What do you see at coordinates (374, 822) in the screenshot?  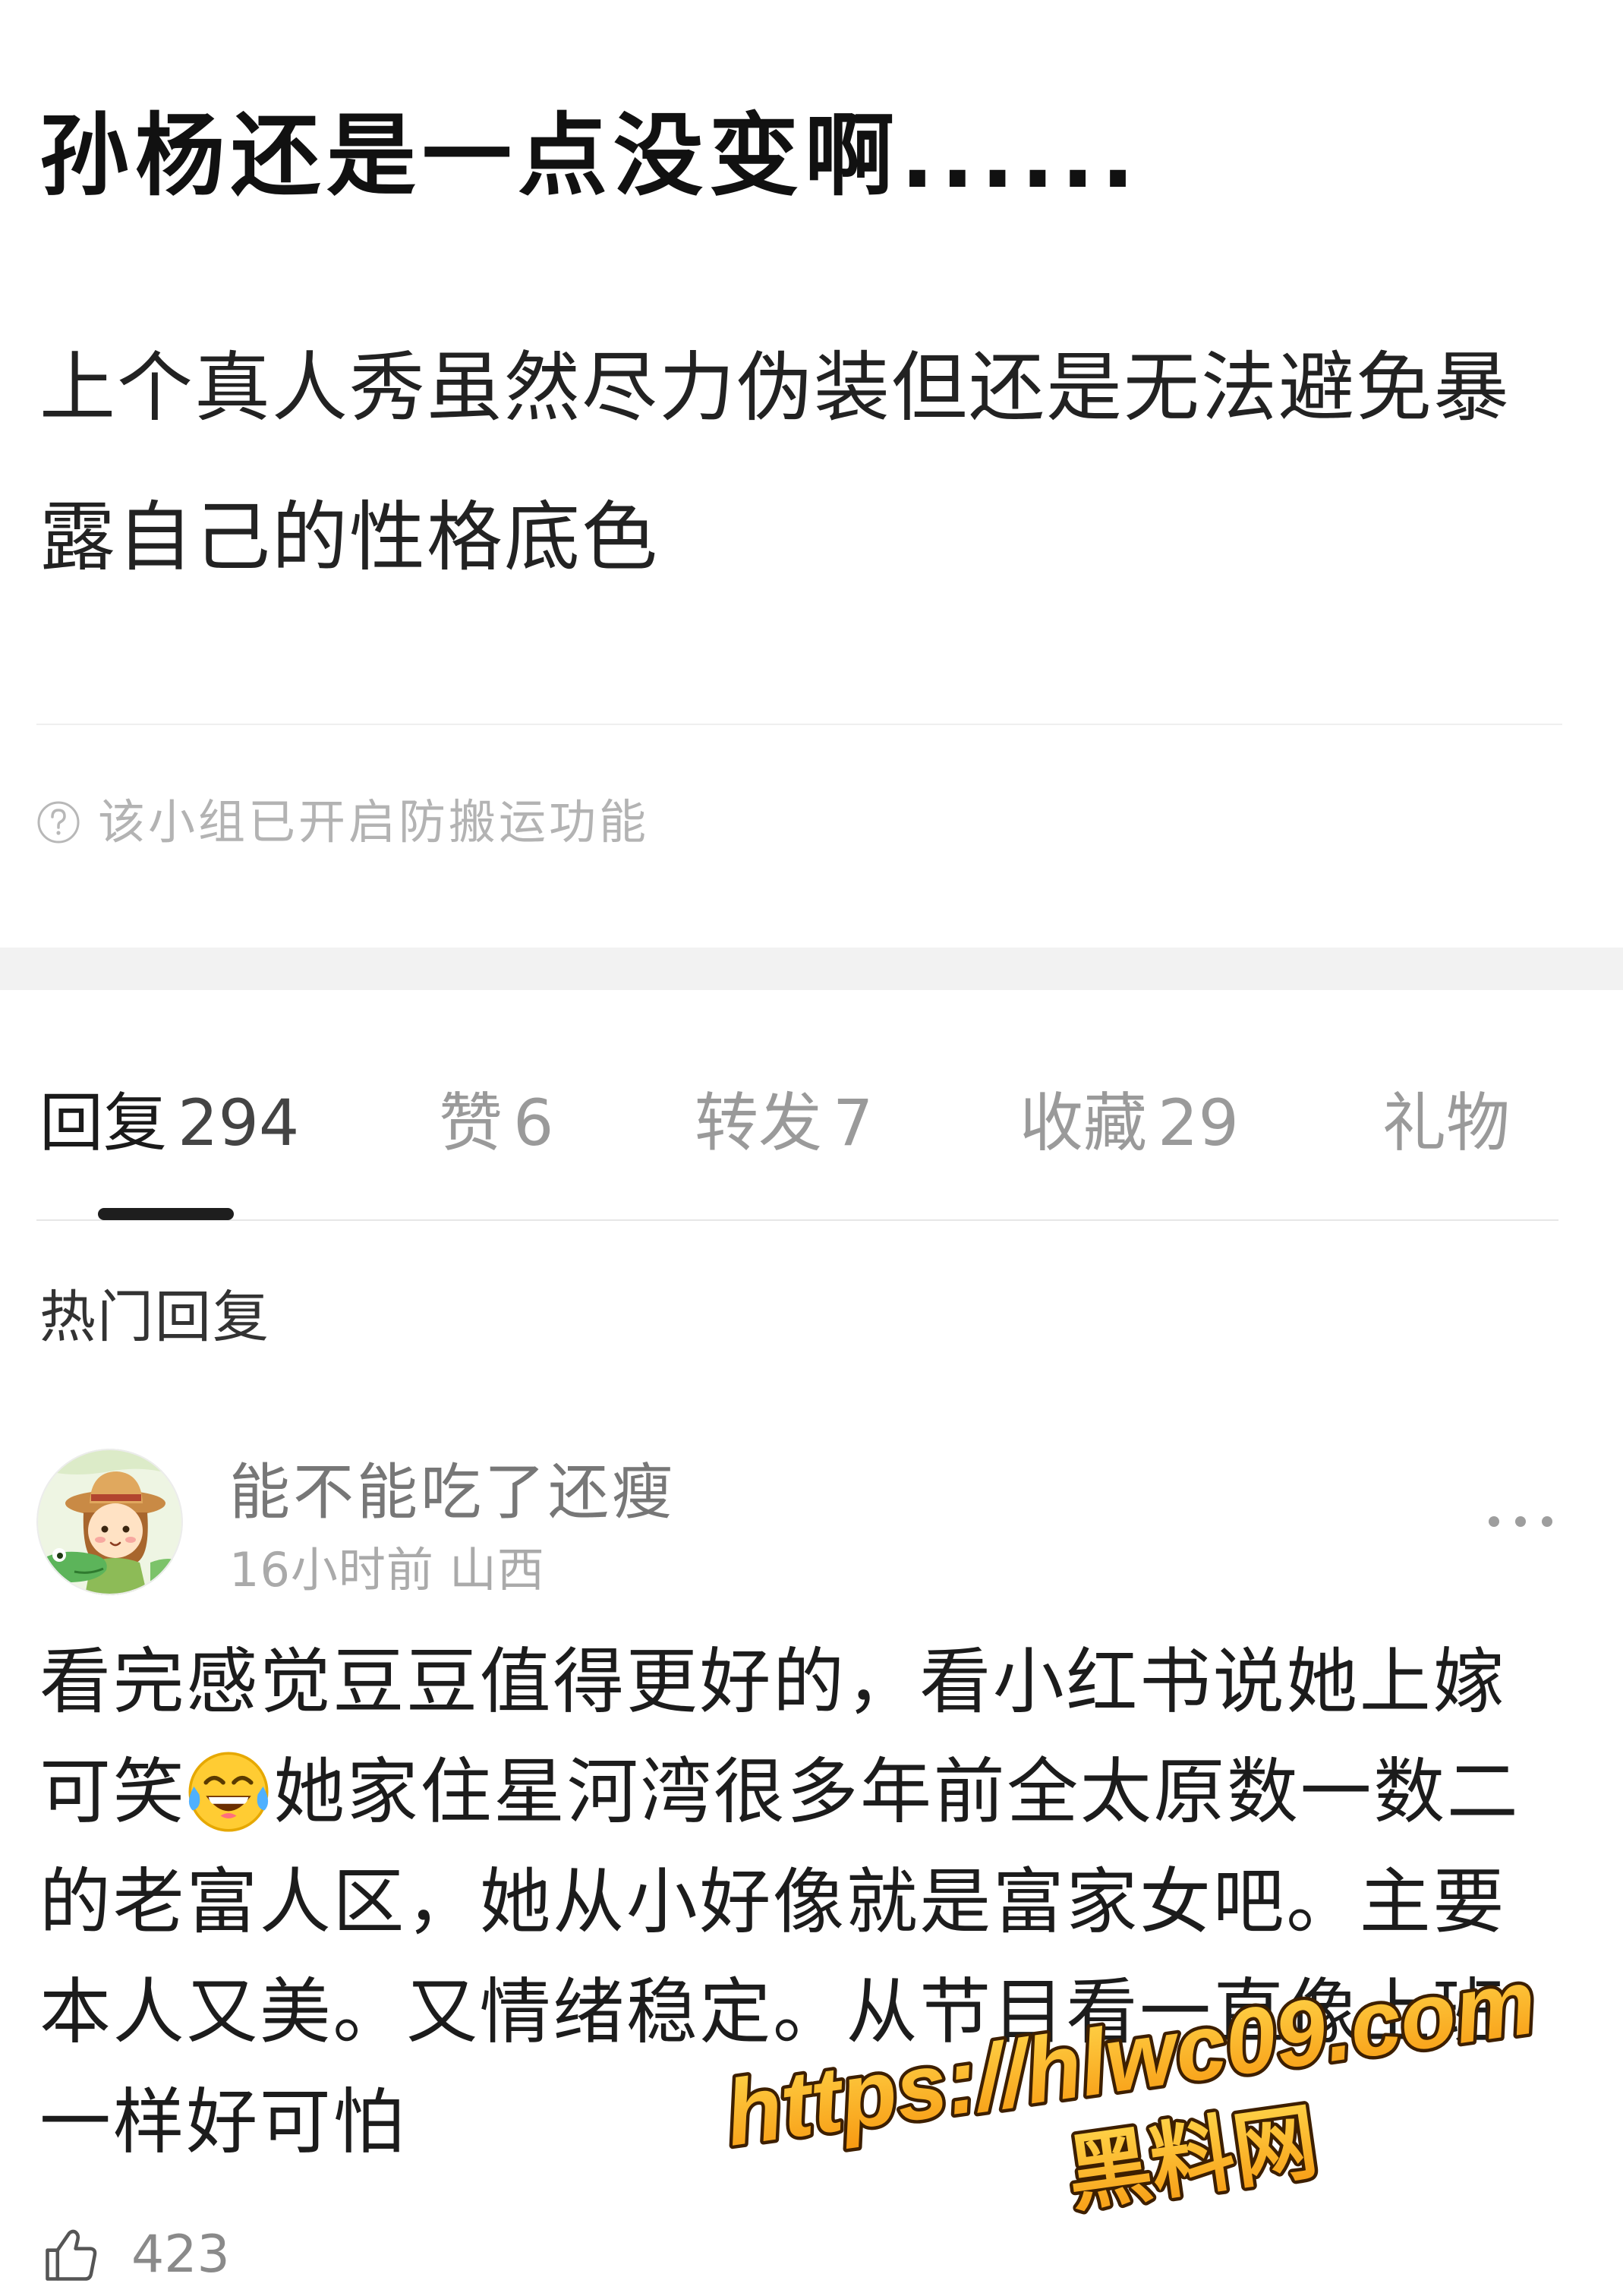 I see `notice-text: 该小组已开启防搬运功能` at bounding box center [374, 822].